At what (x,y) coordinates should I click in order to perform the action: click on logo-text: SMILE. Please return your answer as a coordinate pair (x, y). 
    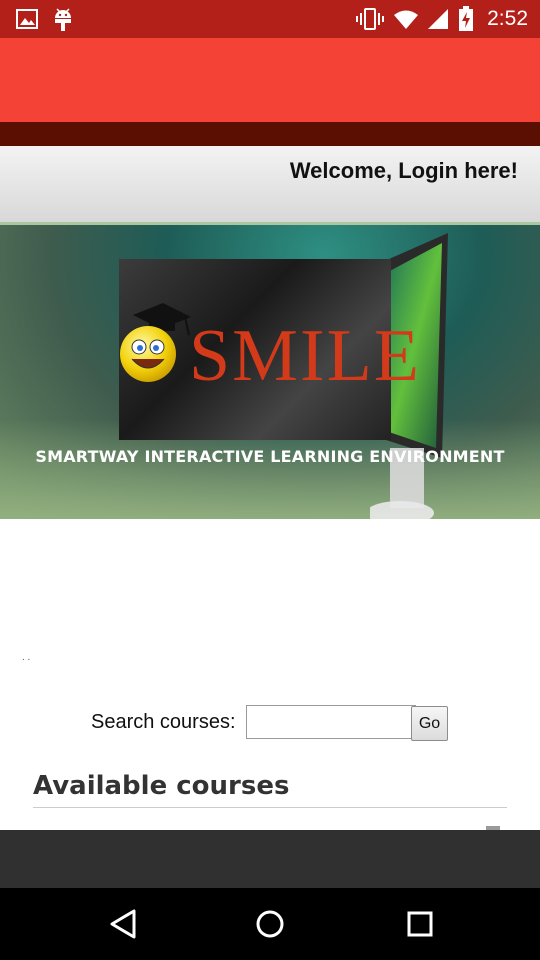
    Looking at the image, I should click on (305, 356).